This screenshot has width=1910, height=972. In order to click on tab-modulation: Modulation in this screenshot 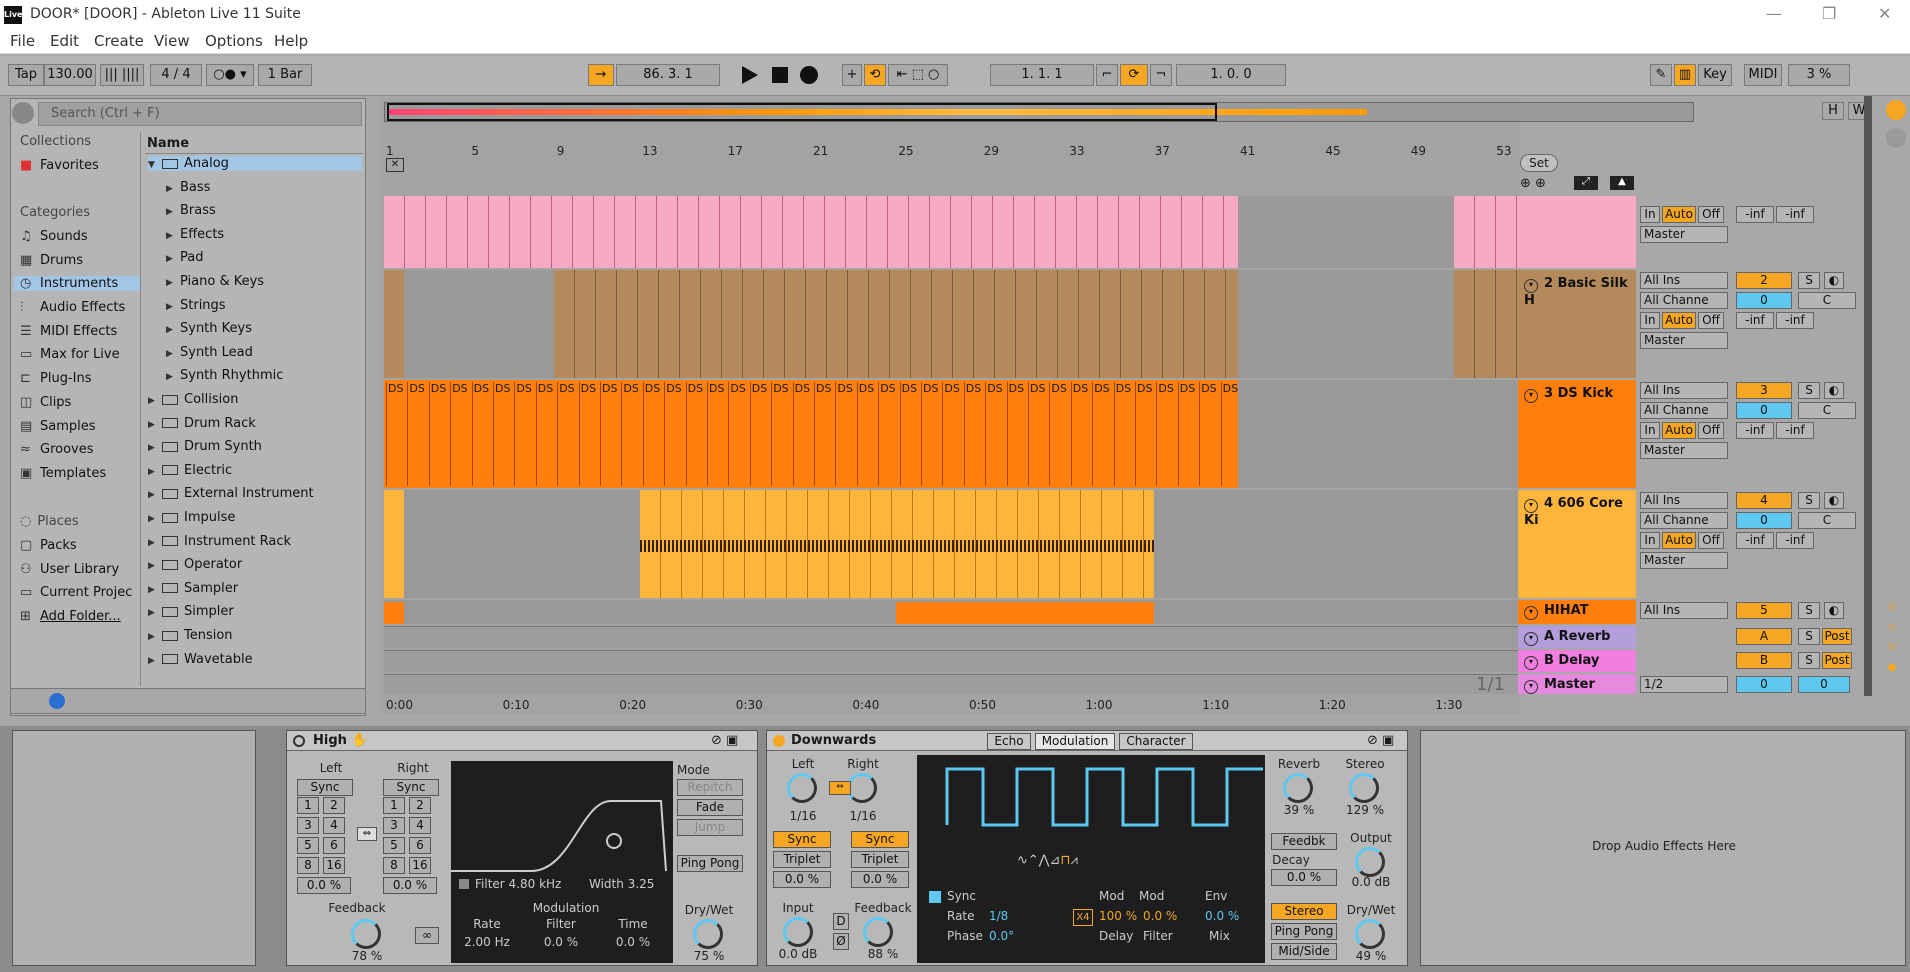, I will do `click(1075, 741)`.